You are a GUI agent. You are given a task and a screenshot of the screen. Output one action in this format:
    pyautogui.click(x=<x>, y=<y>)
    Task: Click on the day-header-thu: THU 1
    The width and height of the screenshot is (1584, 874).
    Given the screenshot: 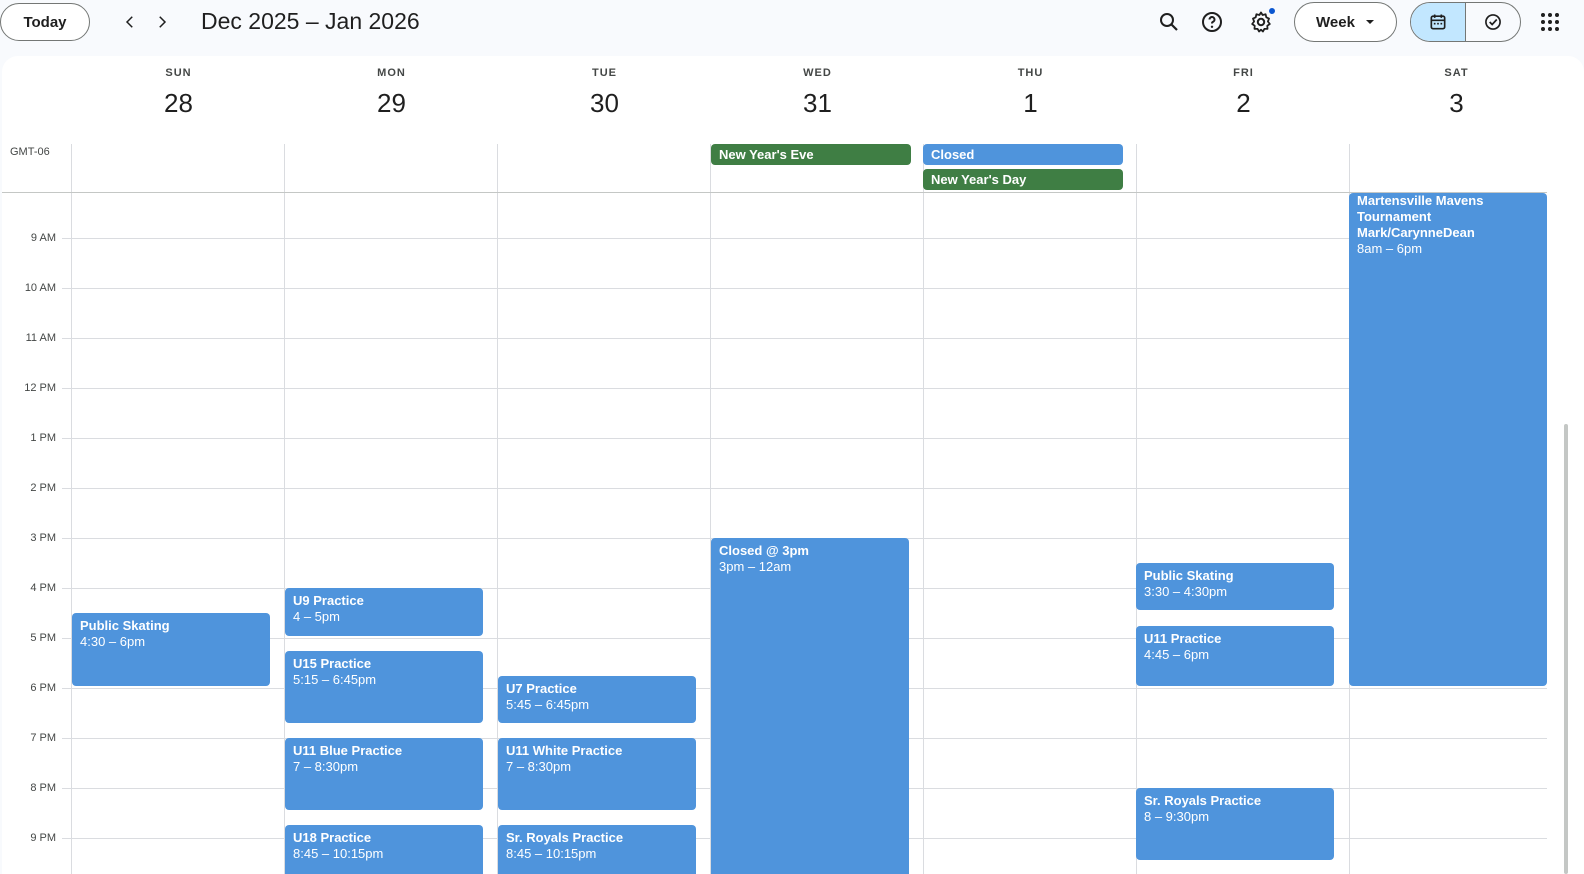 What is the action you would take?
    pyautogui.click(x=1030, y=87)
    